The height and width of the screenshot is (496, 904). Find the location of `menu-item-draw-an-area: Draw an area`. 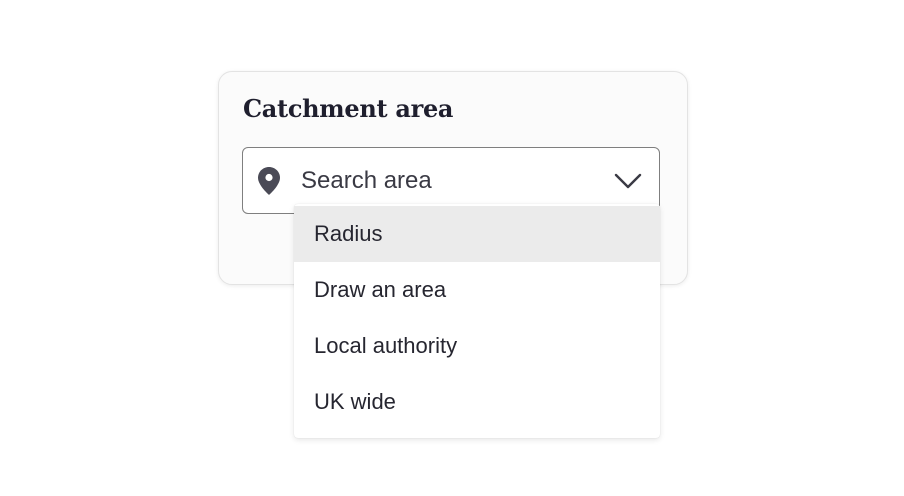

menu-item-draw-an-area: Draw an area is located at coordinates (477, 290).